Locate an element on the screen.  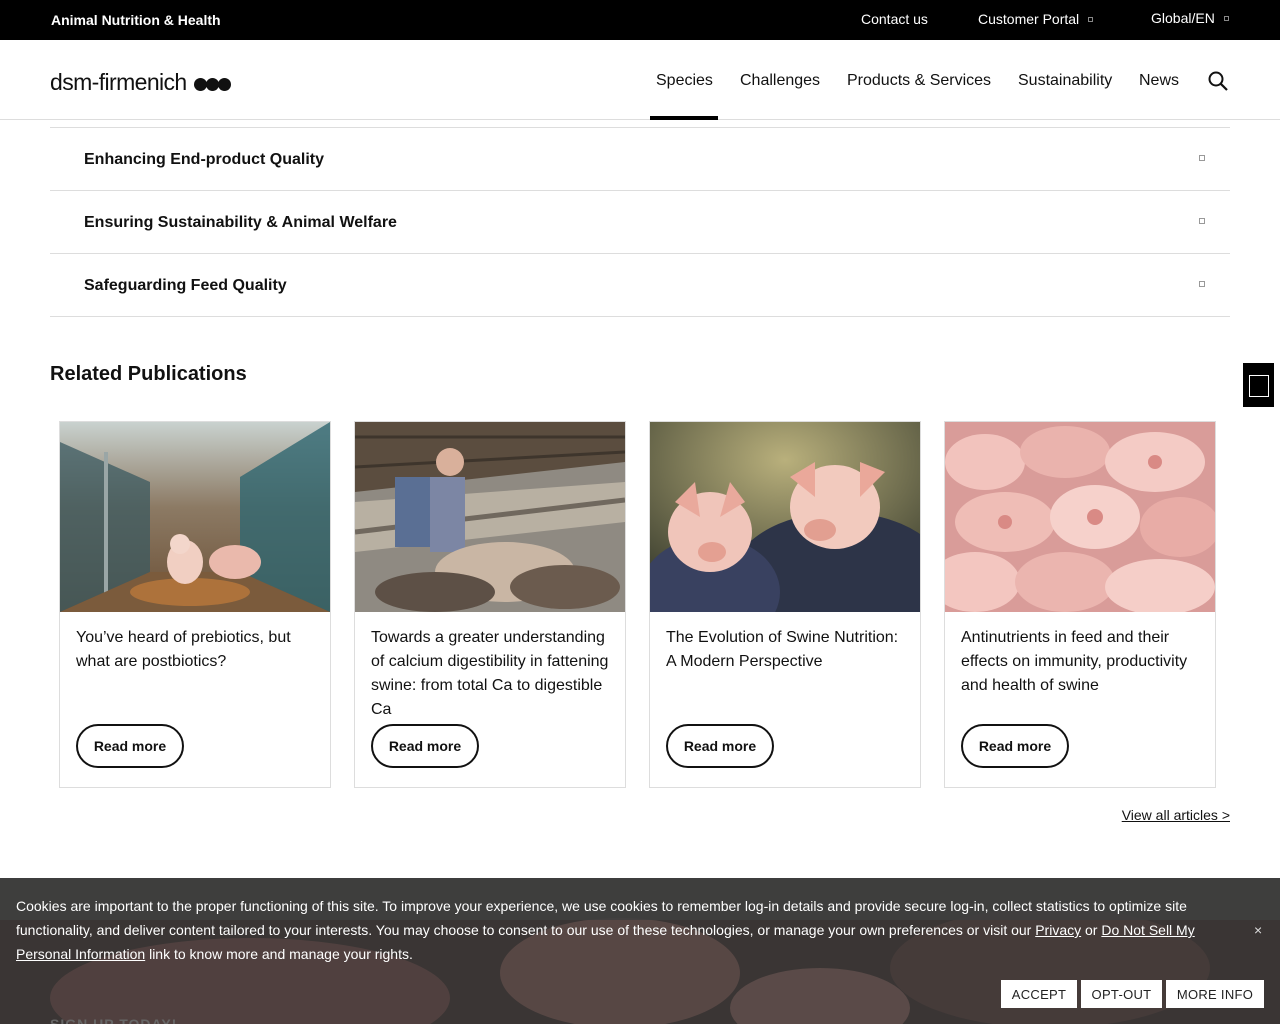
nav-products-services: Products & Services is located at coordinates (919, 81).